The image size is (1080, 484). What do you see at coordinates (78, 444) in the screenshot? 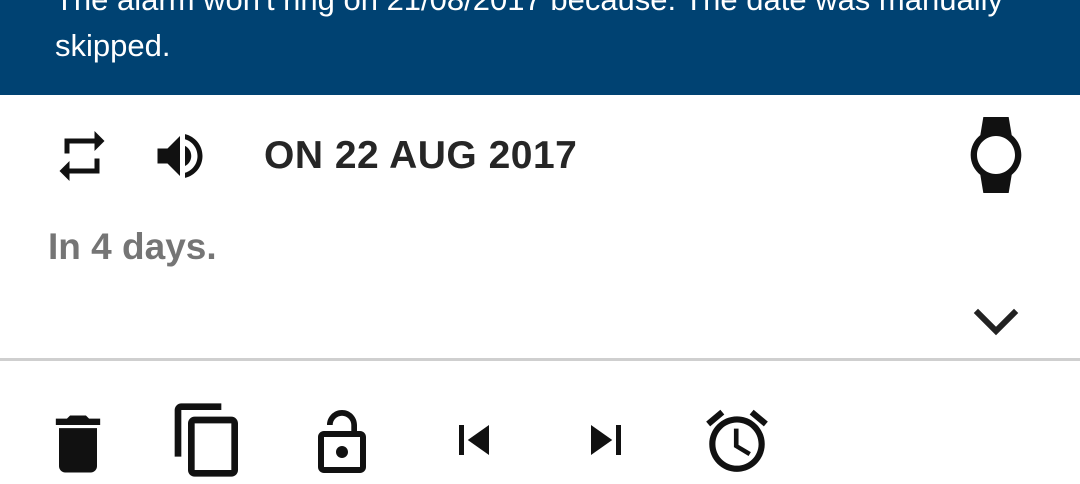
I see `trash-icon` at bounding box center [78, 444].